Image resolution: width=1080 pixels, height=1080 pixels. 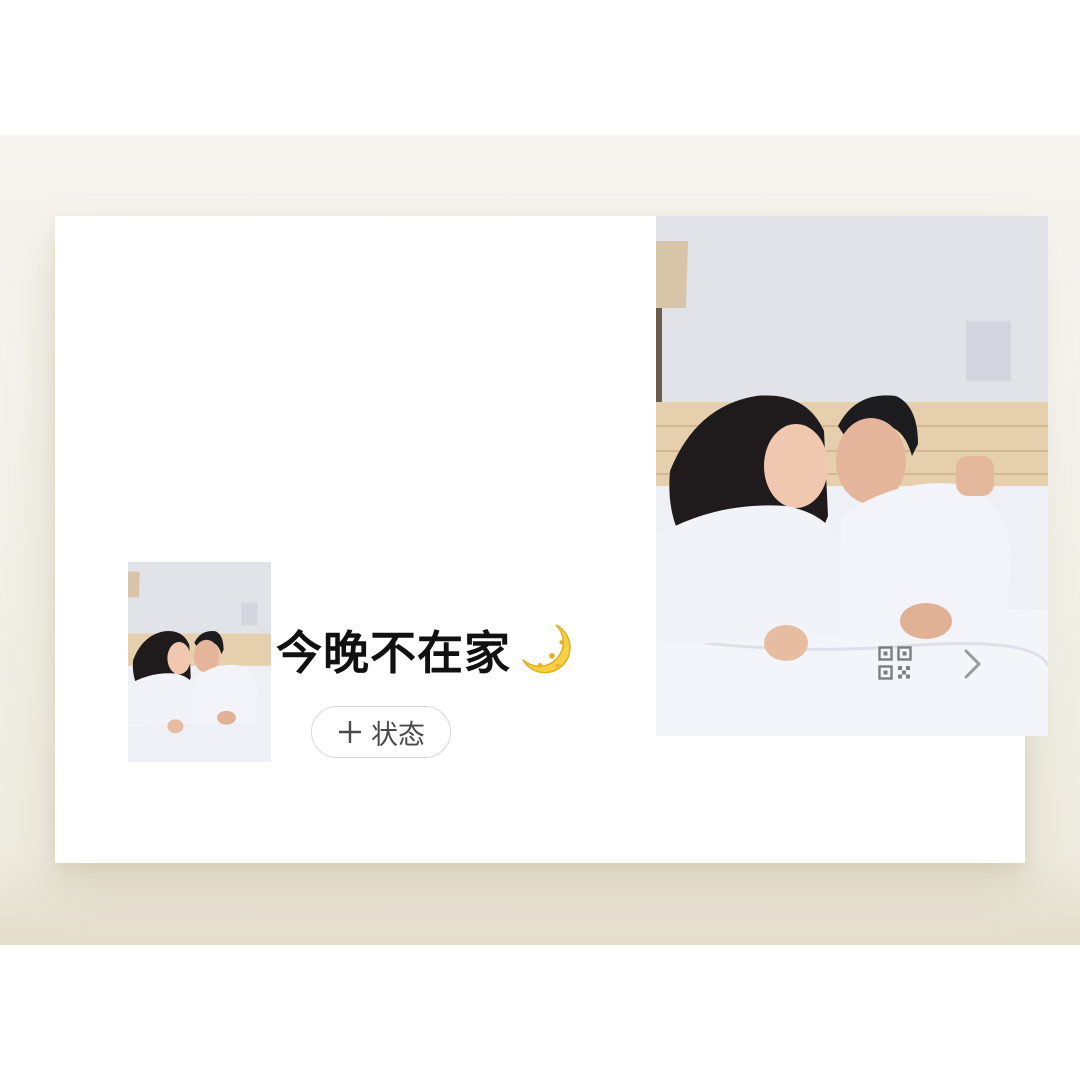 I want to click on crescent-moon-icon, so click(x=548, y=650).